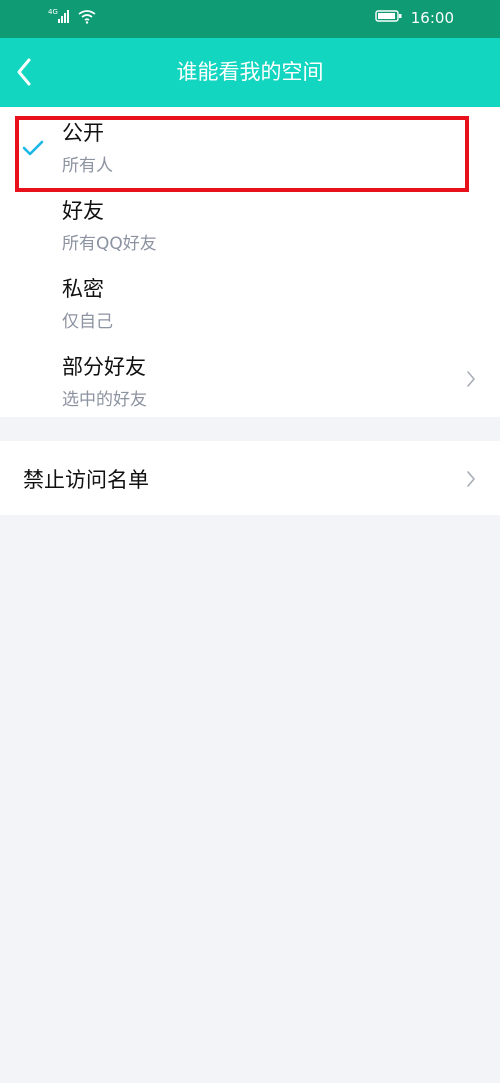 The image size is (500, 1083). I want to click on option-private: 私密 仅自己, so click(250, 302).